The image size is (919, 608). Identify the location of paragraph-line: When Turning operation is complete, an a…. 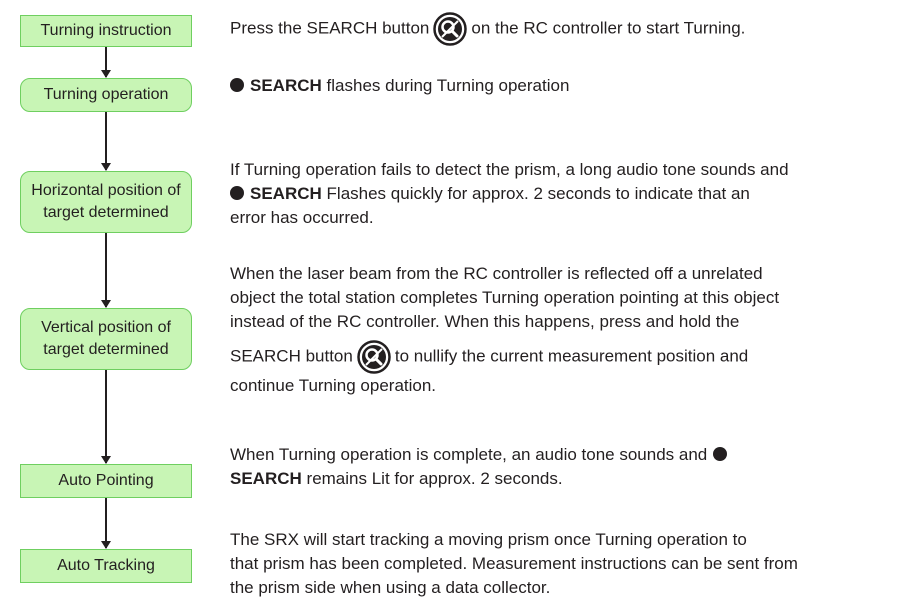
(570, 455).